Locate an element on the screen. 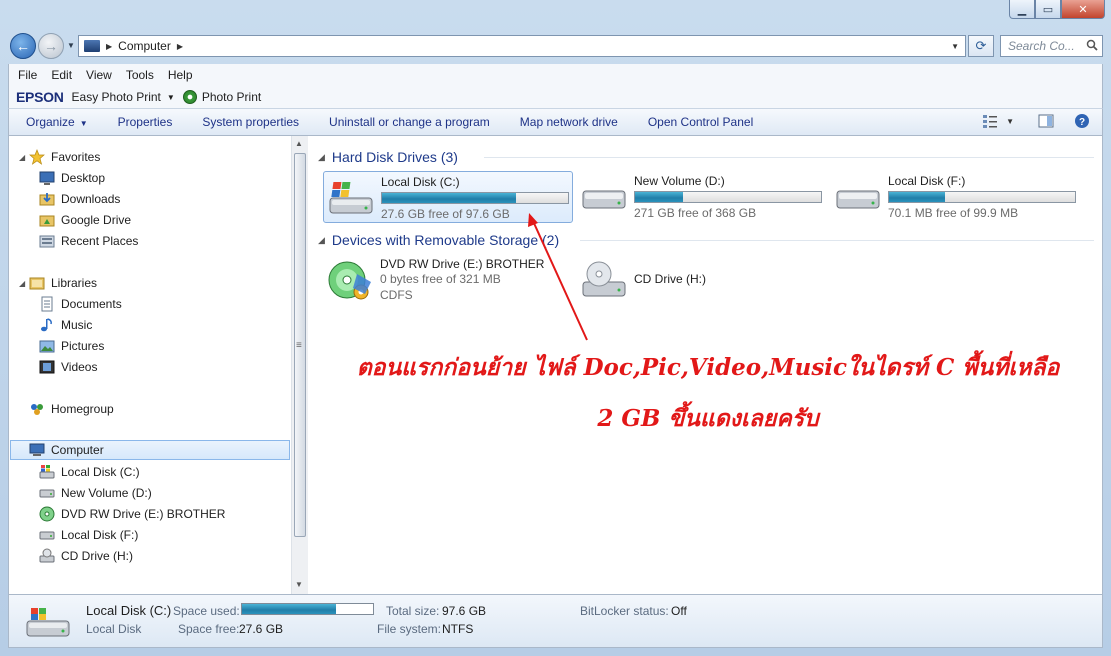 The image size is (1111, 656). nav-libraries: Libraries is located at coordinates (63, 283).